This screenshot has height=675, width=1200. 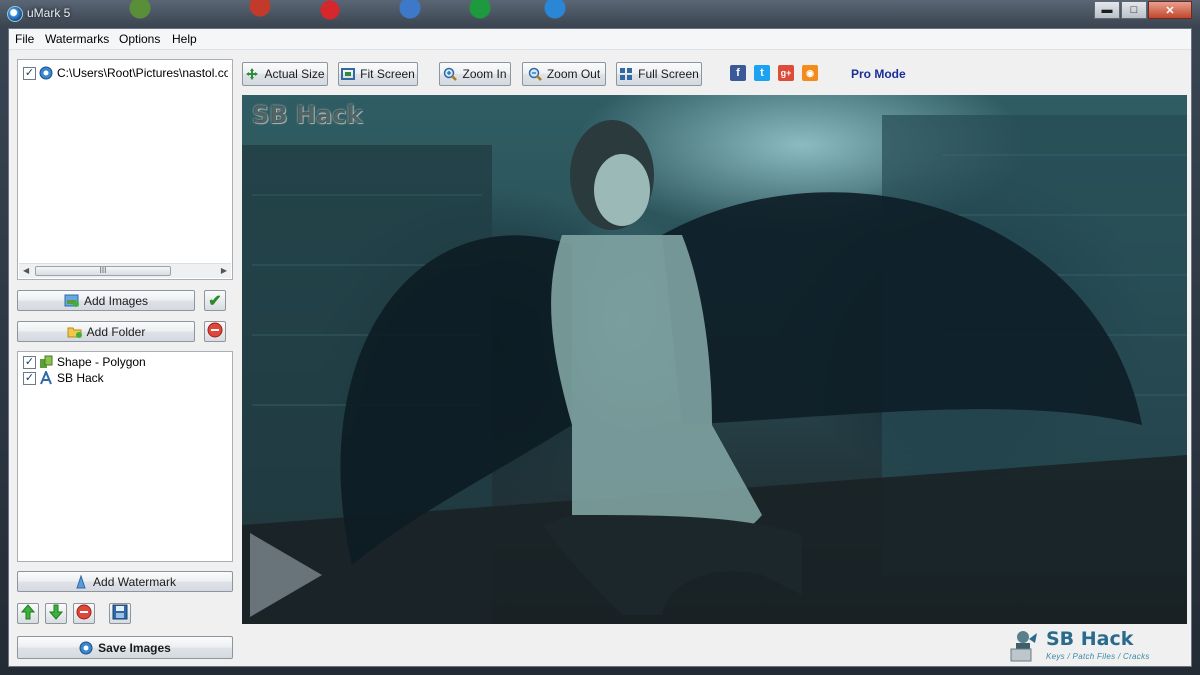 What do you see at coordinates (24, 39) in the screenshot?
I see `menu-file: File` at bounding box center [24, 39].